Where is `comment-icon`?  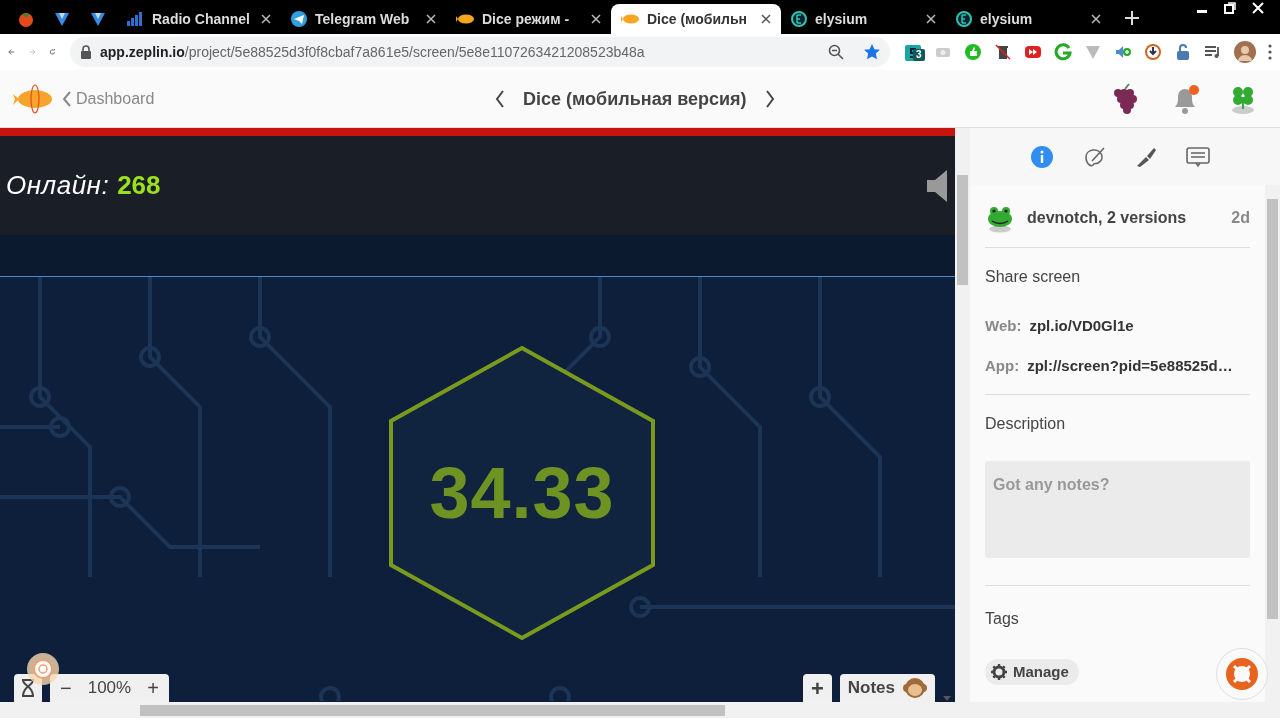
comment-icon is located at coordinates (1198, 156).